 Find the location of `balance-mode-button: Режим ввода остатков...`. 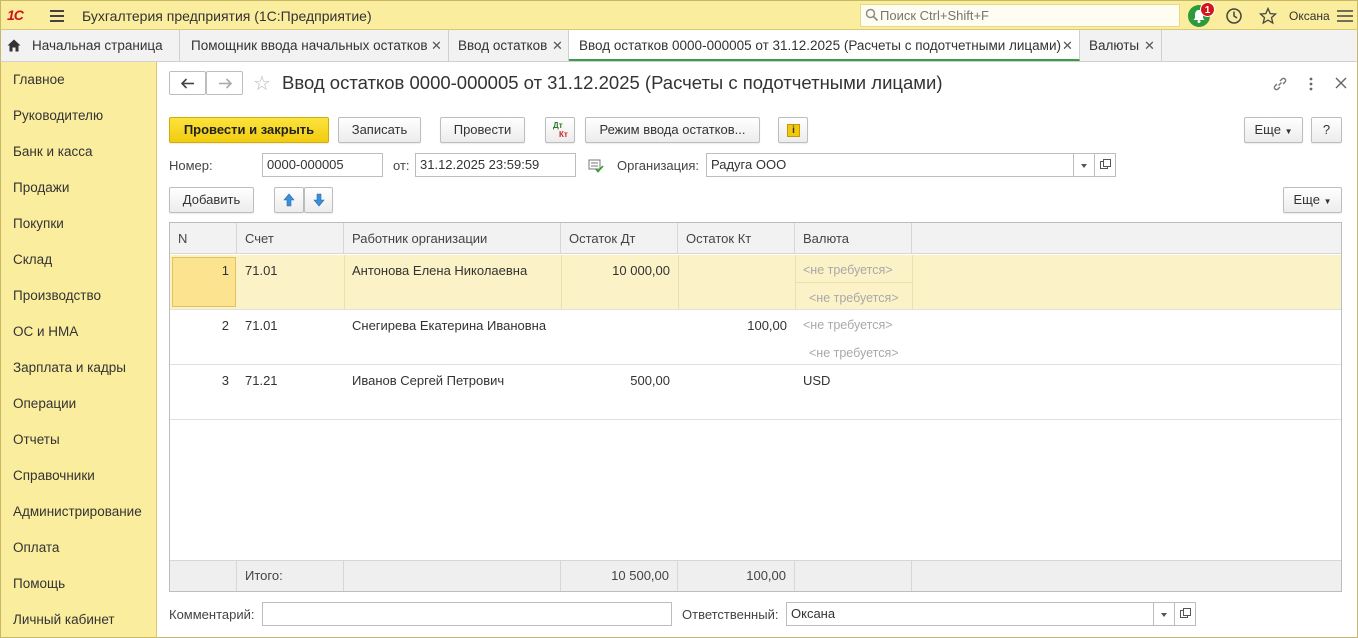

balance-mode-button: Режим ввода остатков... is located at coordinates (672, 130).